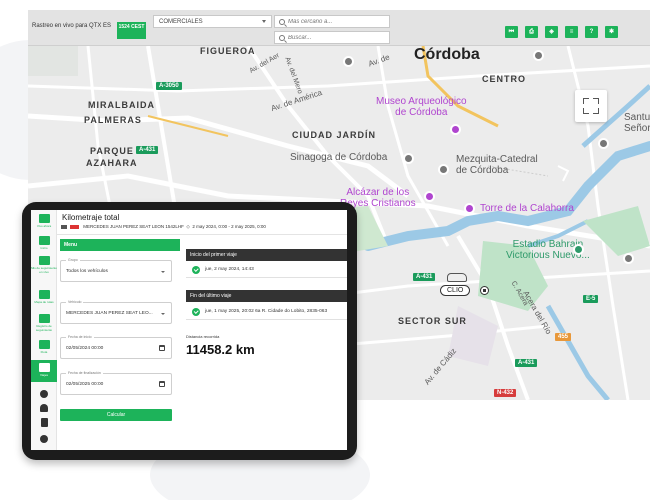  Describe the element at coordinates (504, 79) in the screenshot. I see `map-label-centro: CENTRO` at that location.